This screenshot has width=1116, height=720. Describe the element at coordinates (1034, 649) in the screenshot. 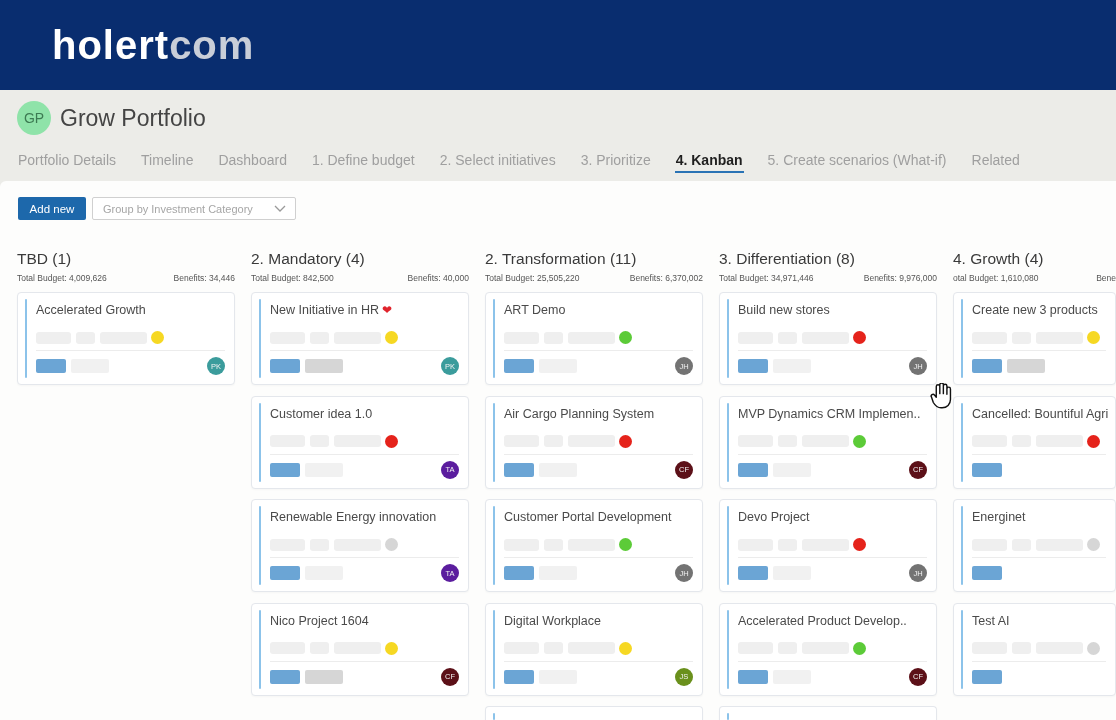

I see `initiative-card: Test AI` at that location.